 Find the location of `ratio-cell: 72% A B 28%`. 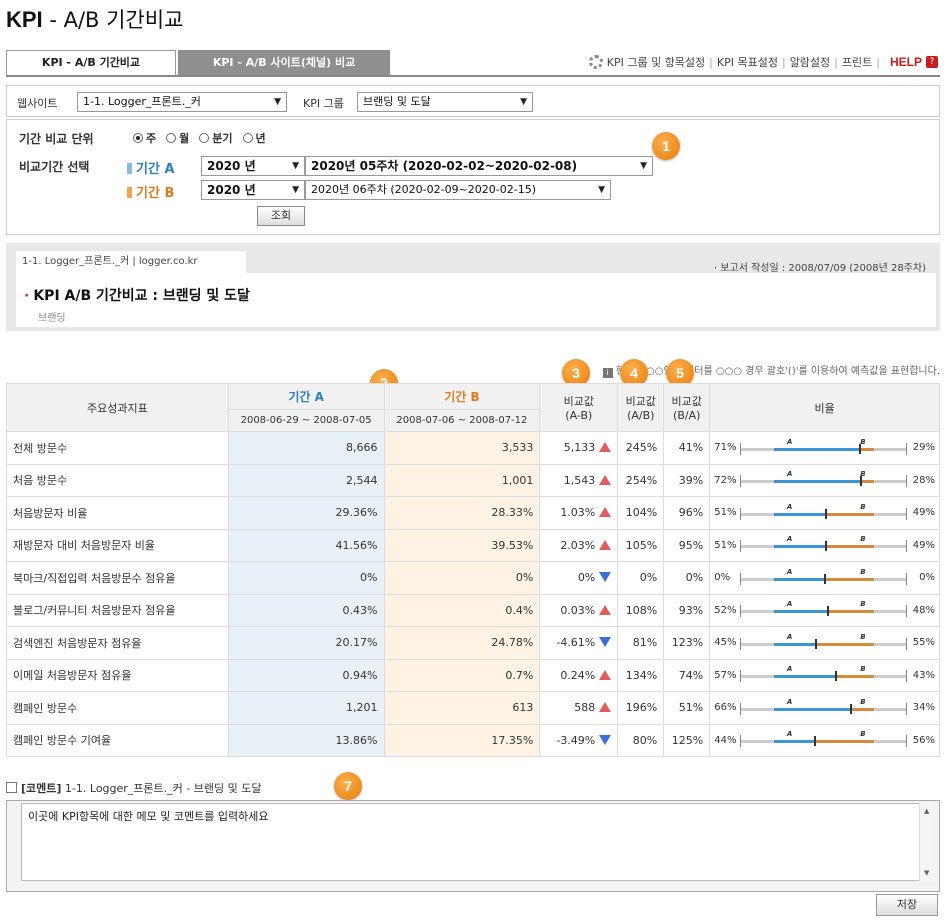

ratio-cell: 72% A B 28% is located at coordinates (824, 480).